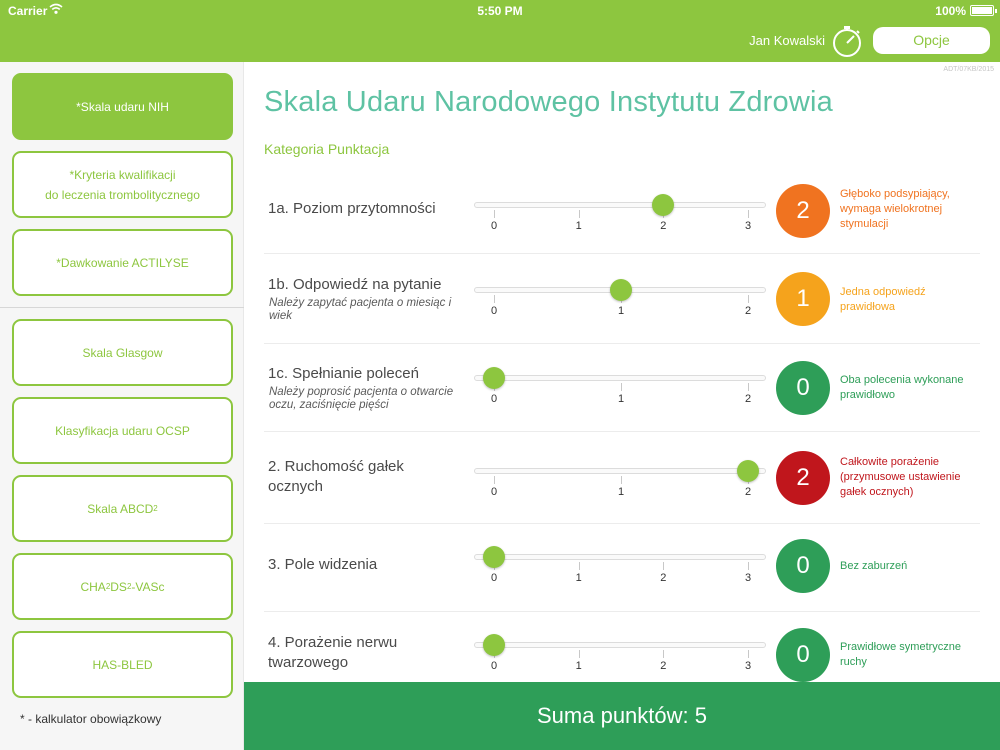  I want to click on status-bar: Carrier 5:50 PM 100%, so click(500, 11).